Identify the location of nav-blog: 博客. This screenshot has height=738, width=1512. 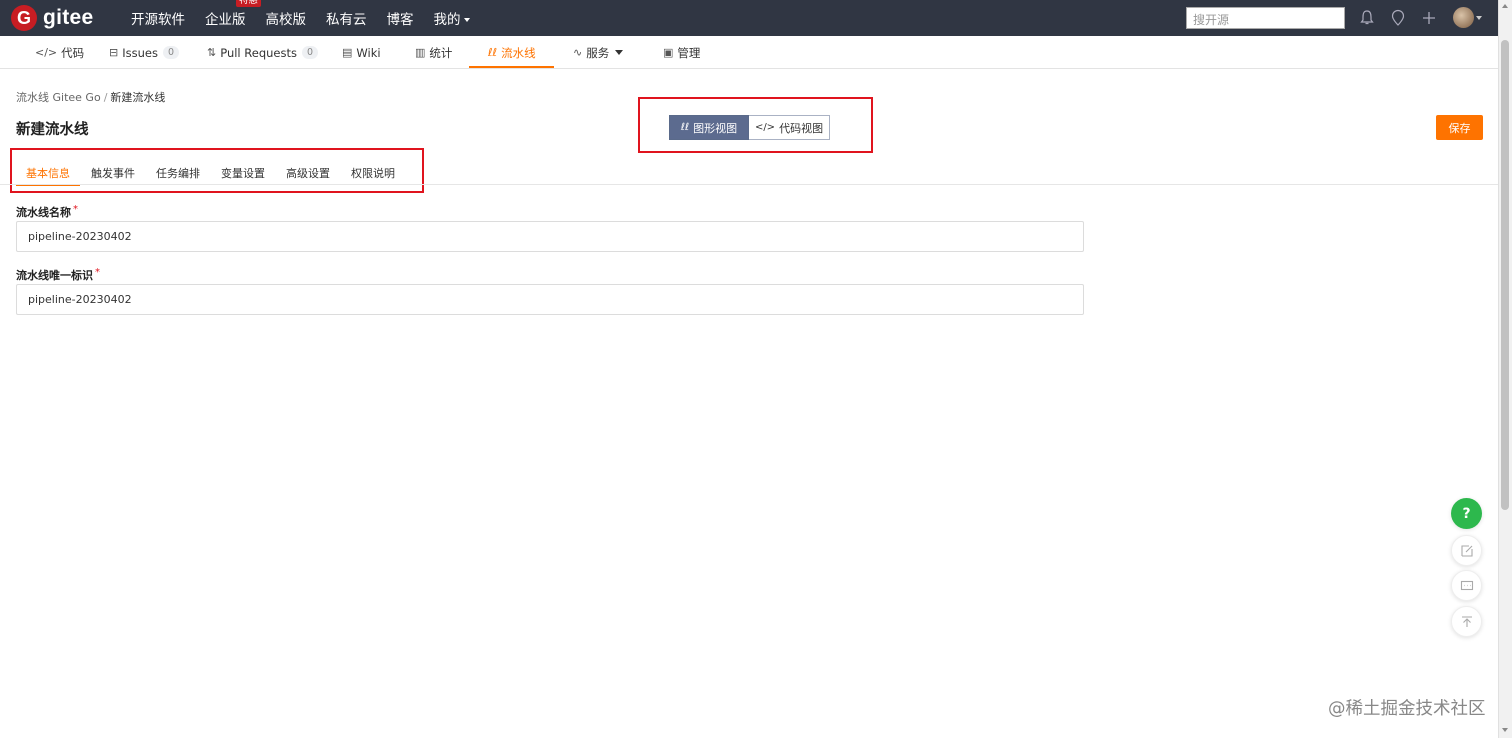
(400, 18).